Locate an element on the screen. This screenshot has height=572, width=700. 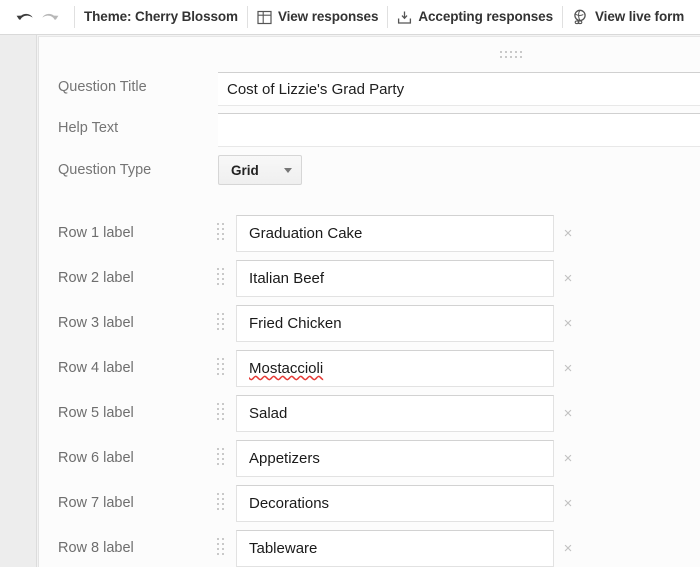
grid-row: Row 6 label Appetizers × is located at coordinates (350, 459).